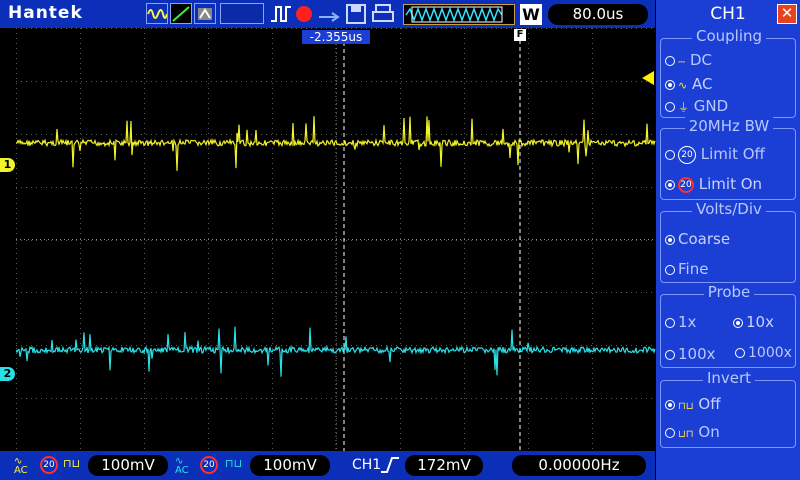  I want to click on trigger-level-arrow, so click(648, 78).